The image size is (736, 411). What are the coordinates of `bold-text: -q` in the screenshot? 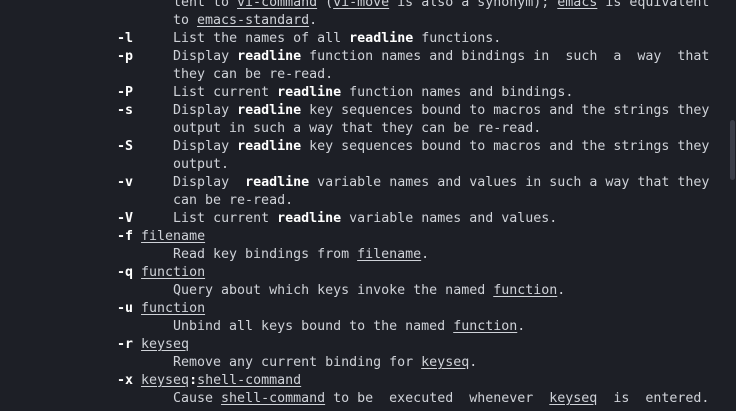 It's located at (125, 272).